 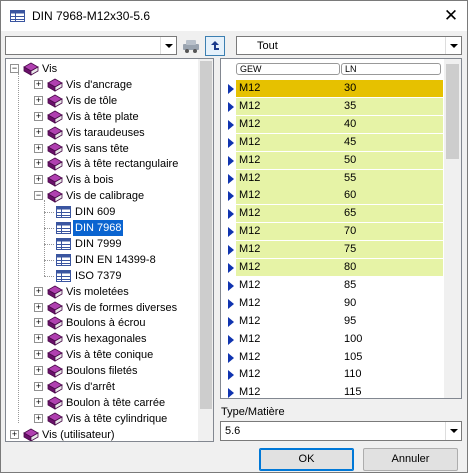 I want to click on tree-item: + Vis à tête plate, so click(x=101, y=117).